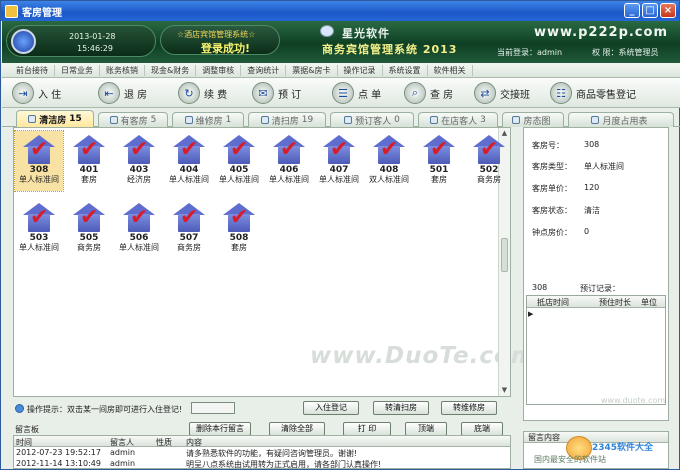  Describe the element at coordinates (339, 161) in the screenshot. I see `room-tile: ✔ 407 单人标准间` at that location.